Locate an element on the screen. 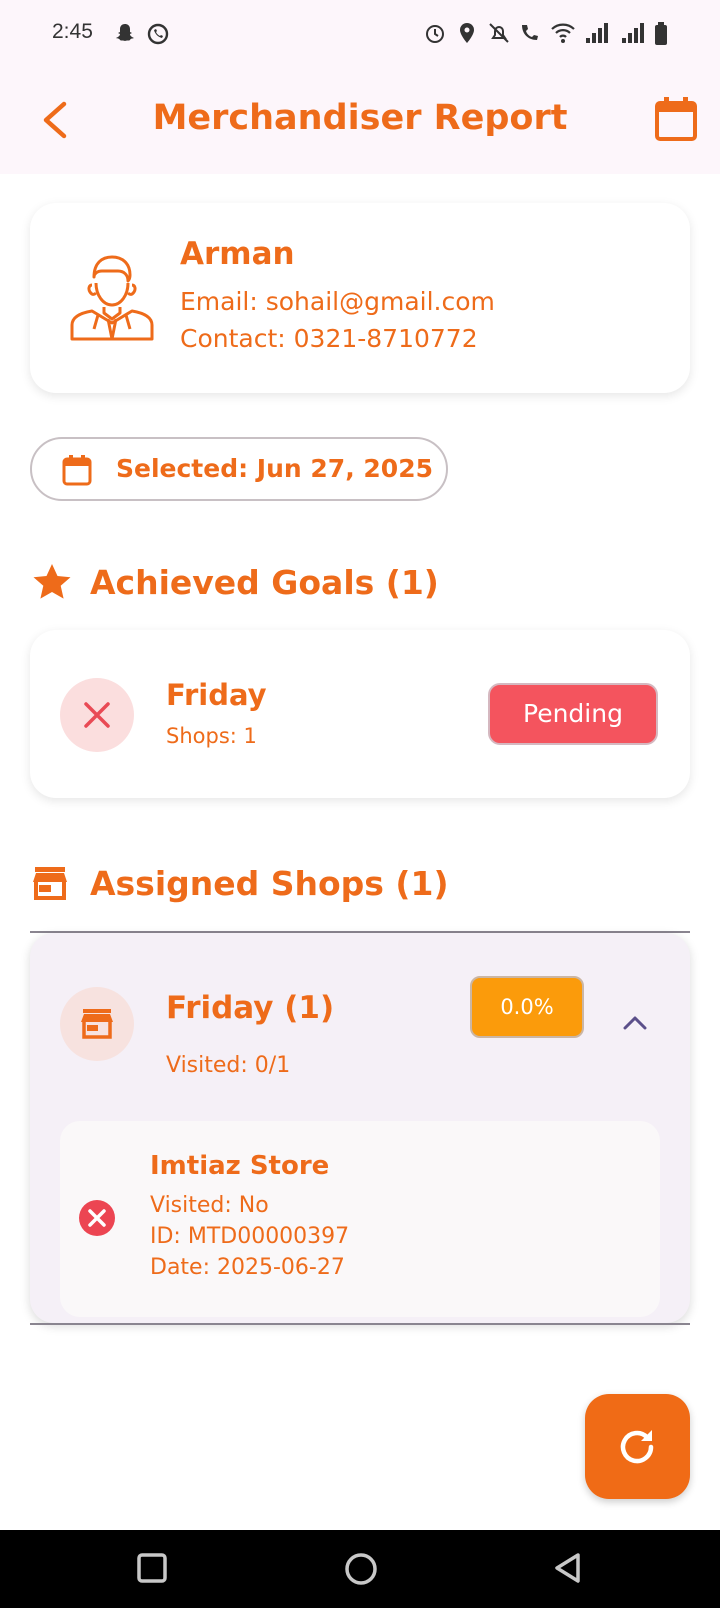 The image size is (720, 1608). store-date: Date: 2025-06-27 is located at coordinates (247, 1267).